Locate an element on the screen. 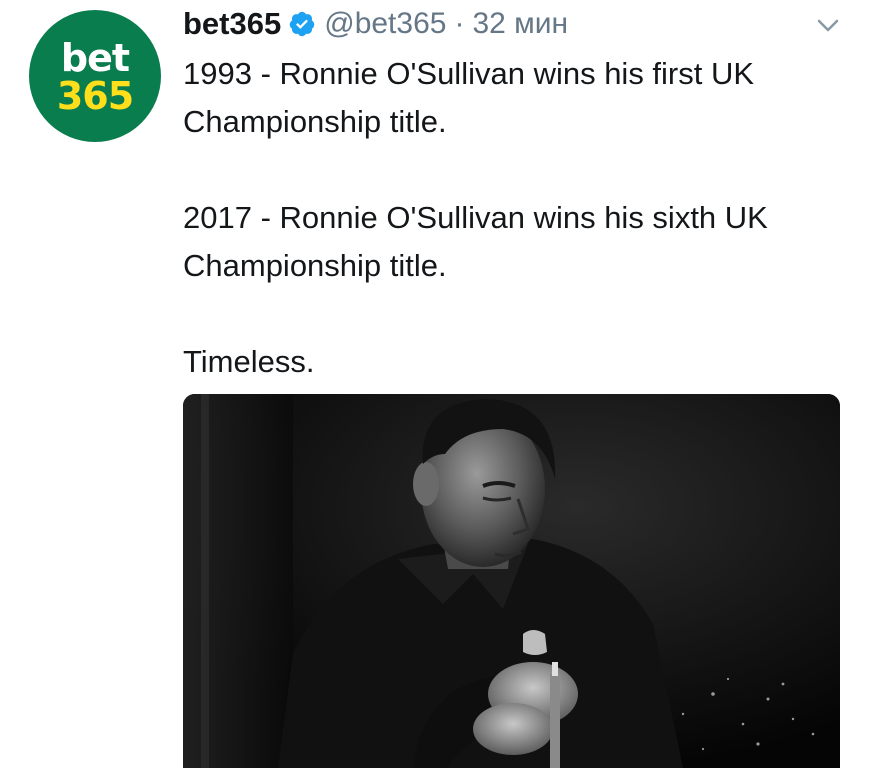 This screenshot has height=768, width=869. avatar: bet 365 is located at coordinates (95, 76).